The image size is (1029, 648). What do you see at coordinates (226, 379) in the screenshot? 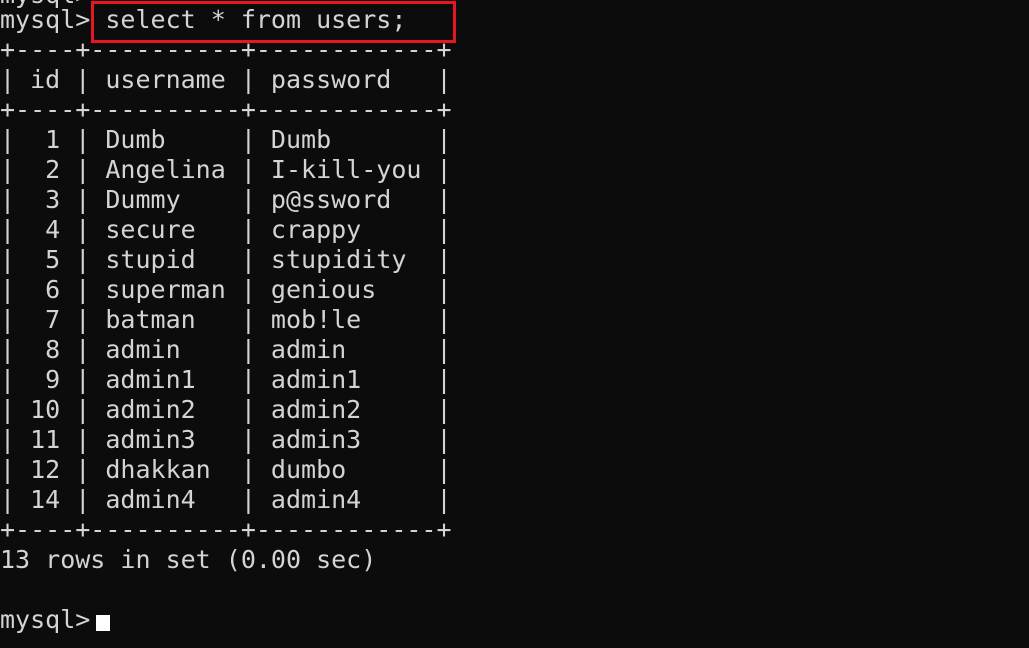
I see `table-row: | 9 | admin1 | admin1 |` at bounding box center [226, 379].